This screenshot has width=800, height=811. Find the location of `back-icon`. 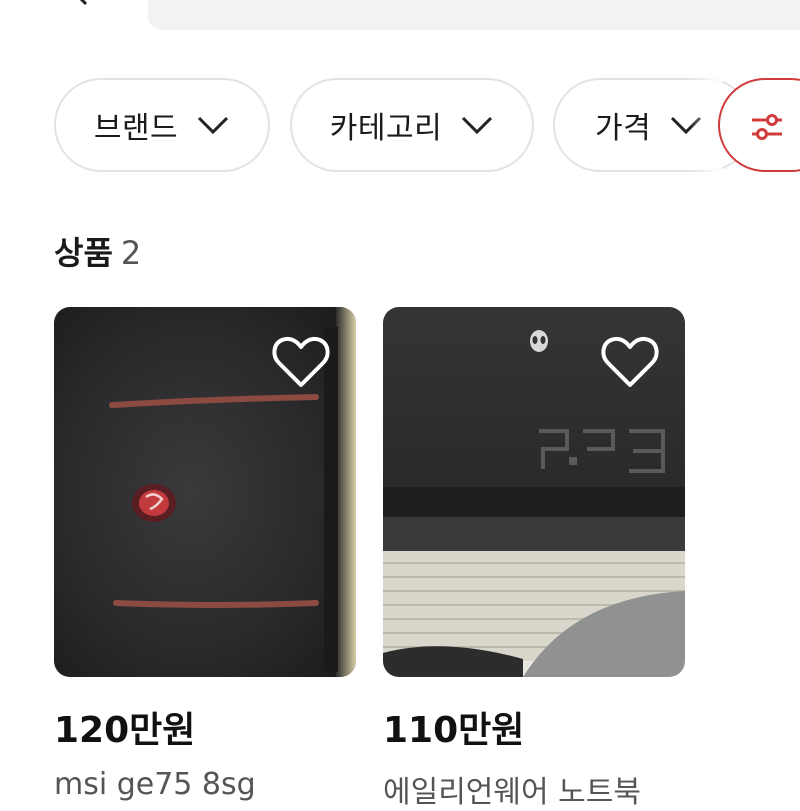

back-icon is located at coordinates (82, 3).